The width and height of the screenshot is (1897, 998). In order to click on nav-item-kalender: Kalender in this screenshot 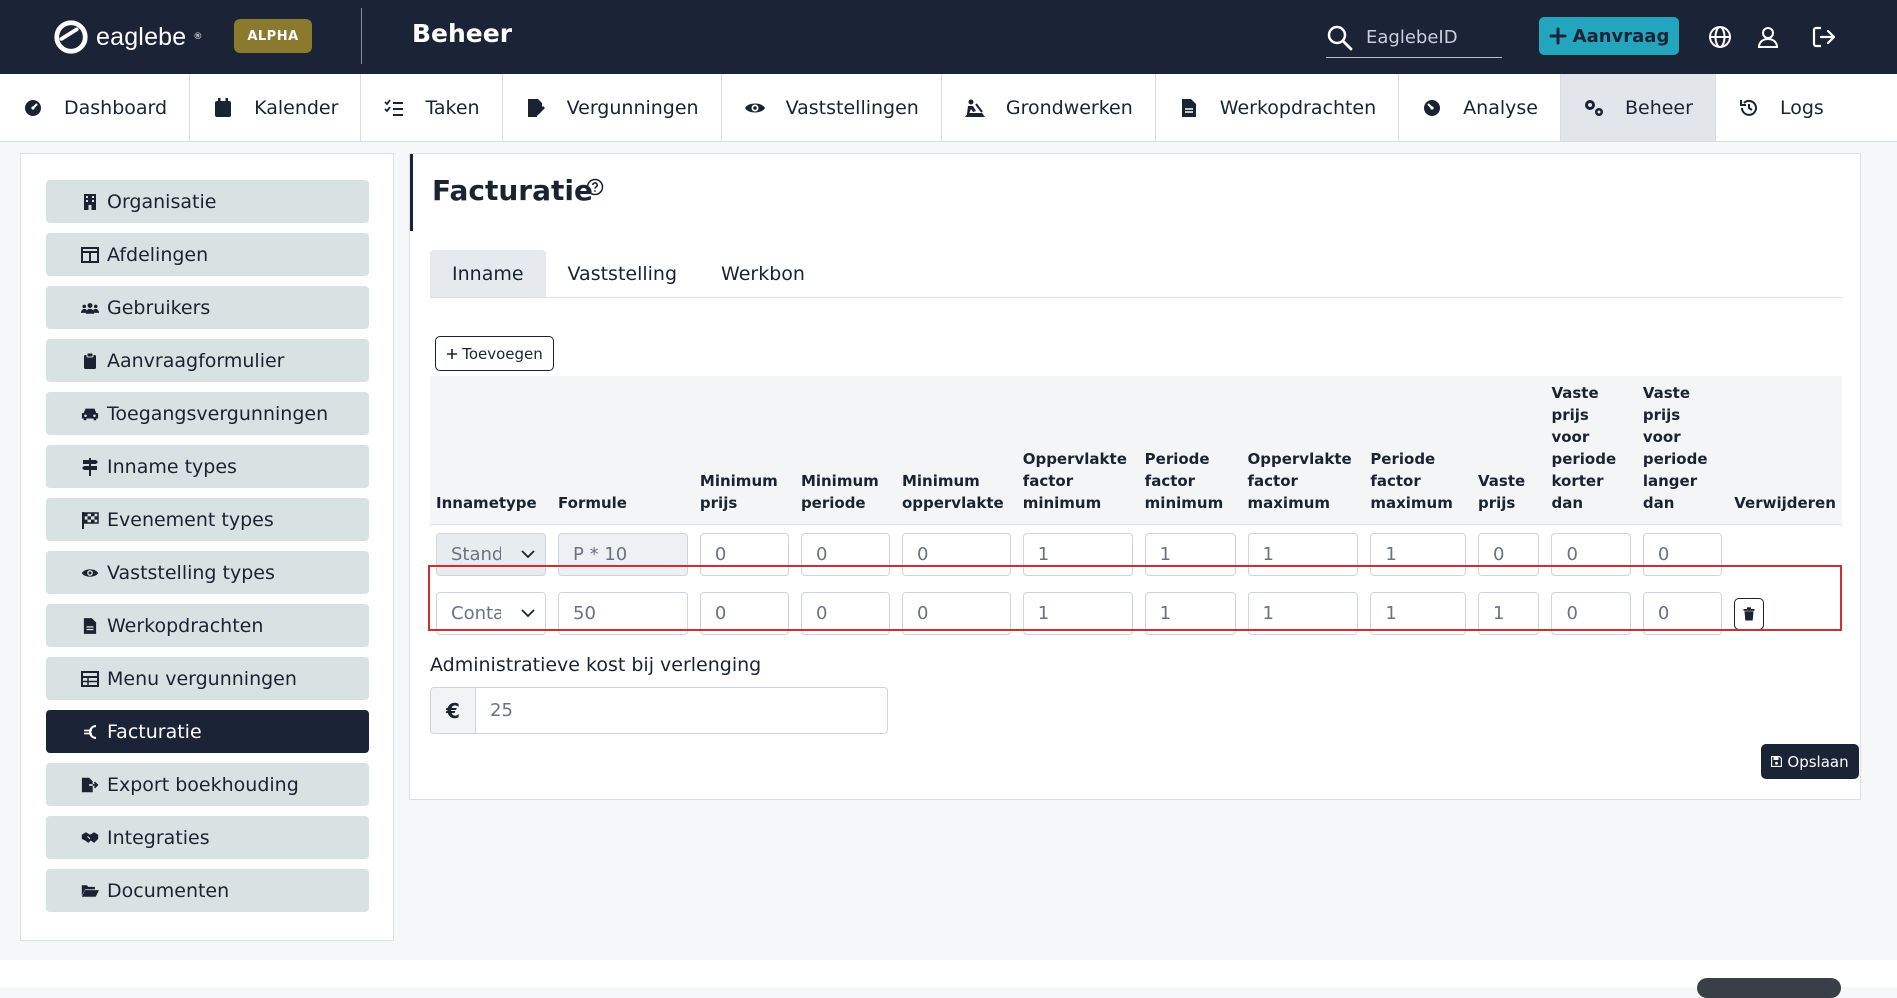, I will do `click(276, 107)`.